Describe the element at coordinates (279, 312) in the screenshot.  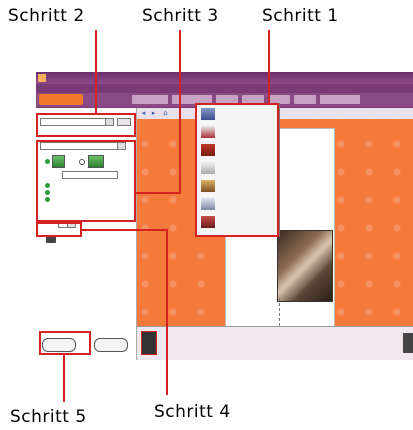
I see `cut-line` at that location.